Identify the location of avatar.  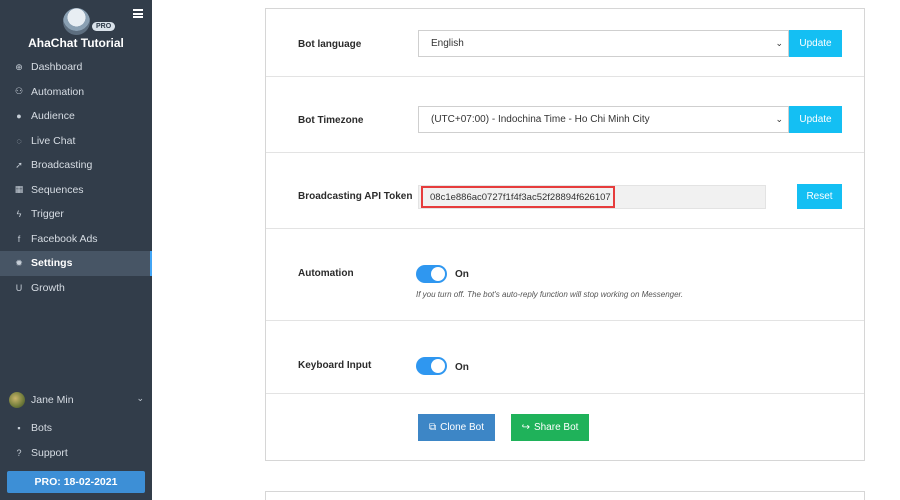
(17, 400).